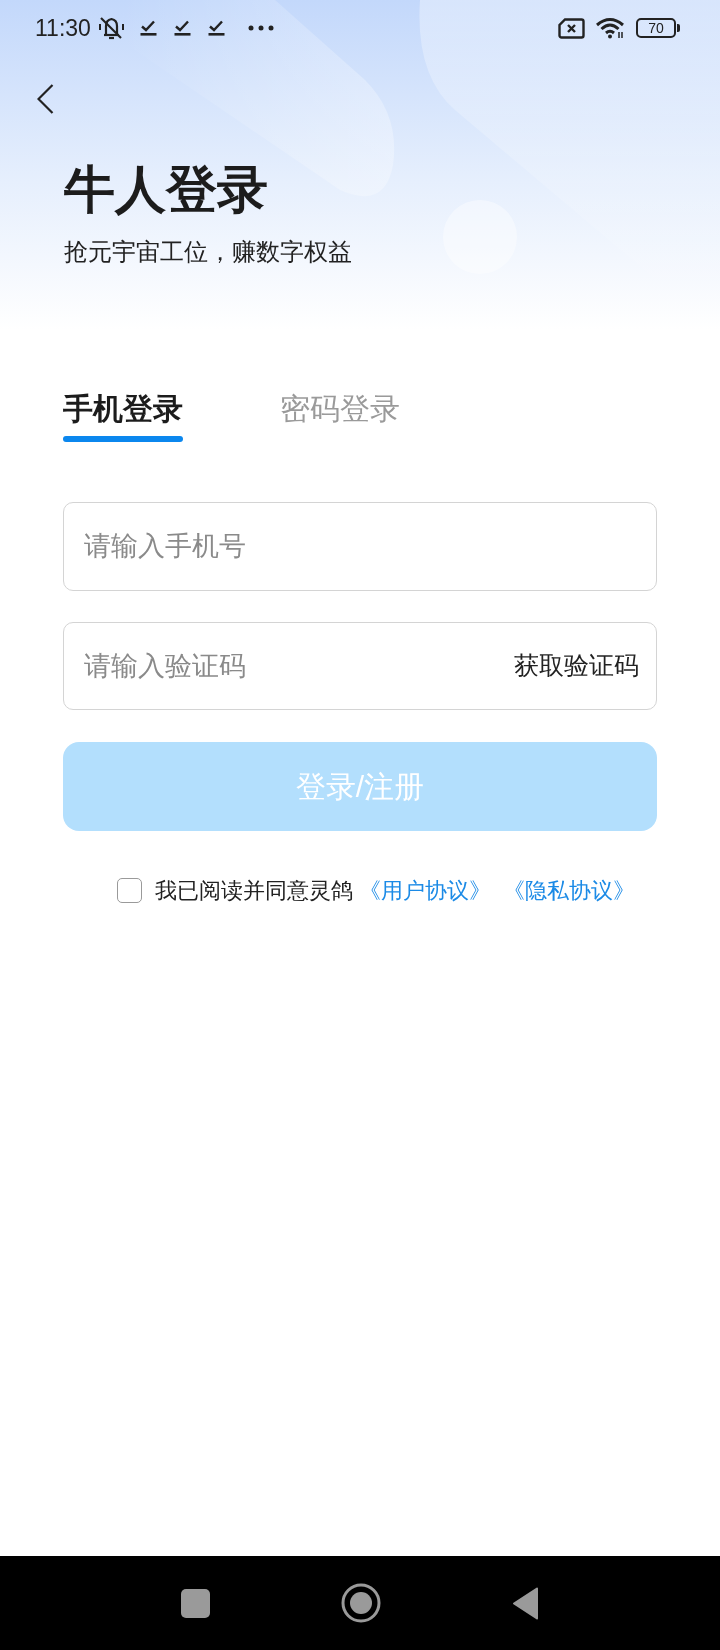 Image resolution: width=720 pixels, height=1650 pixels. Describe the element at coordinates (129, 890) in the screenshot. I see `agreement-checkbox` at that location.